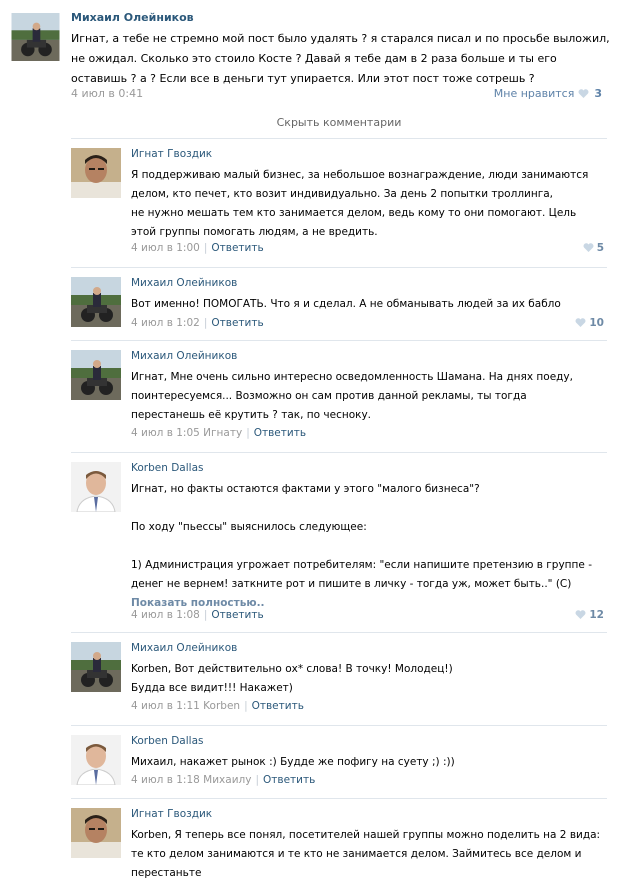 The image size is (630, 883). I want to click on comment-like-button: 5, so click(593, 248).